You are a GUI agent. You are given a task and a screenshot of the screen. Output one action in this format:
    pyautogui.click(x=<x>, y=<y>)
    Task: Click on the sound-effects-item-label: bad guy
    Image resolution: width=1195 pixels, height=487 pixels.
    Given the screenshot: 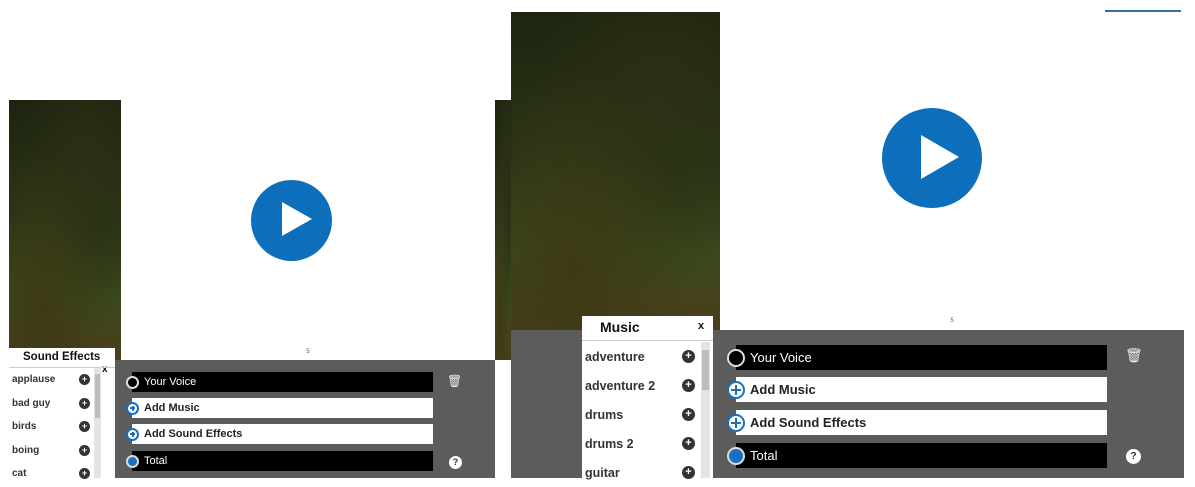 What is the action you would take?
    pyautogui.click(x=31, y=403)
    